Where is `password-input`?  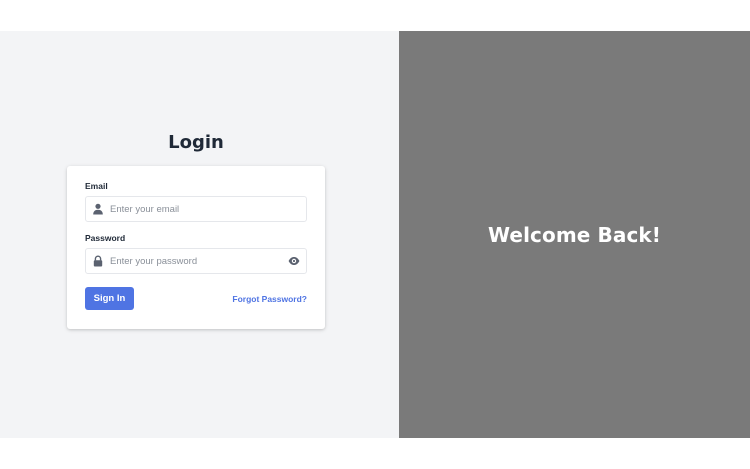 password-input is located at coordinates (195, 261).